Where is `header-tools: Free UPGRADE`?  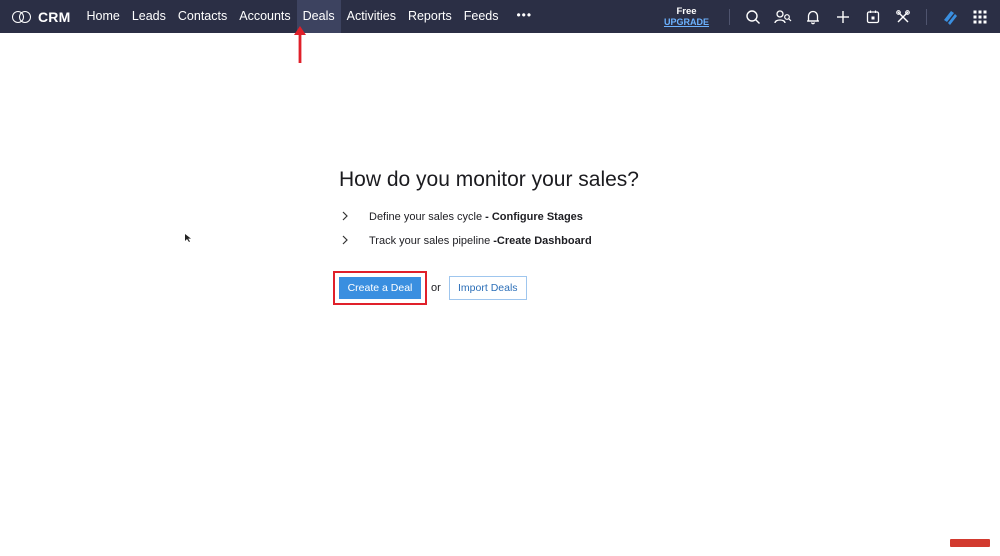 header-tools: Free UPGRADE is located at coordinates (832, 16).